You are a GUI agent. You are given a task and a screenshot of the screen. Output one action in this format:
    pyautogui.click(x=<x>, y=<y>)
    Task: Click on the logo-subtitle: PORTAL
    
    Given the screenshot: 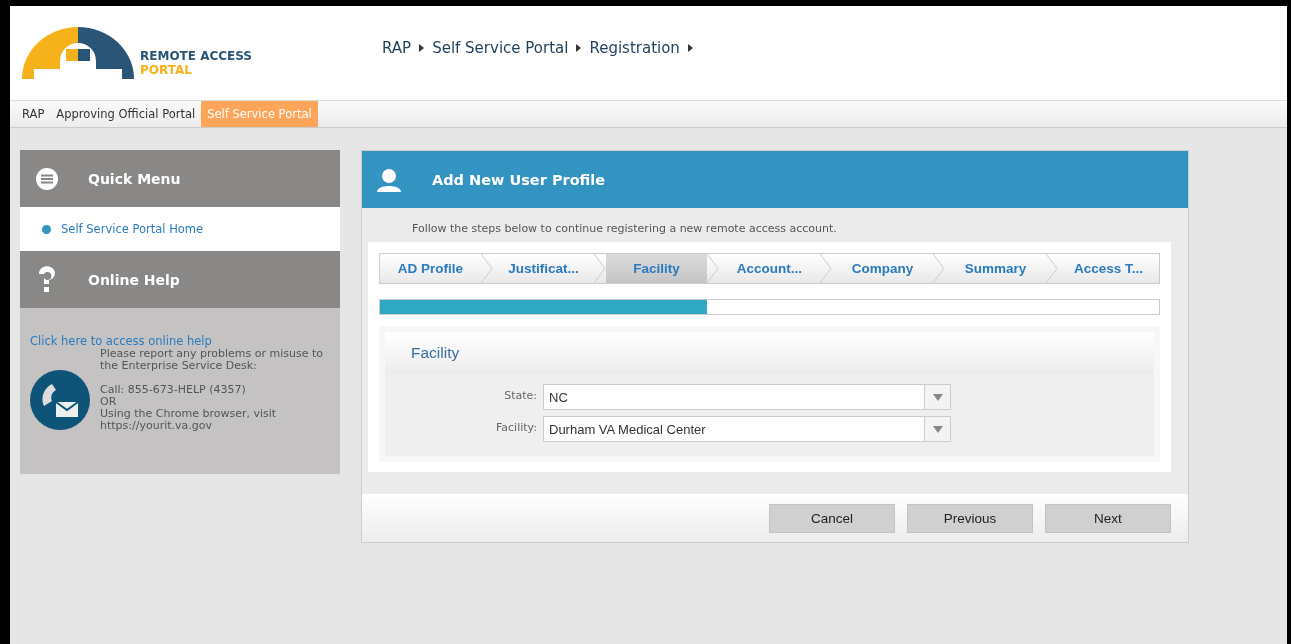 What is the action you would take?
    pyautogui.click(x=166, y=70)
    